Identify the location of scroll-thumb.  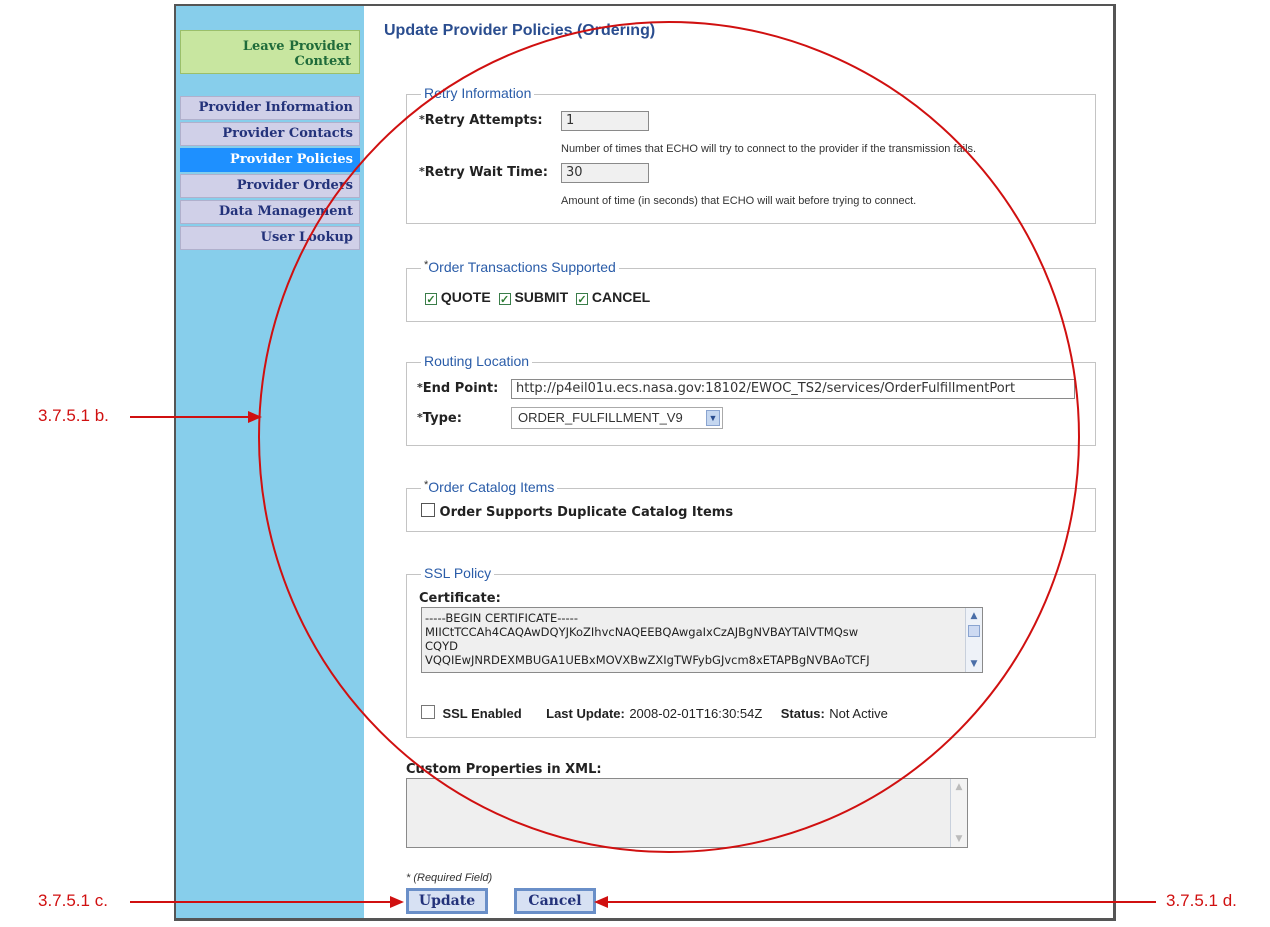
(974, 631).